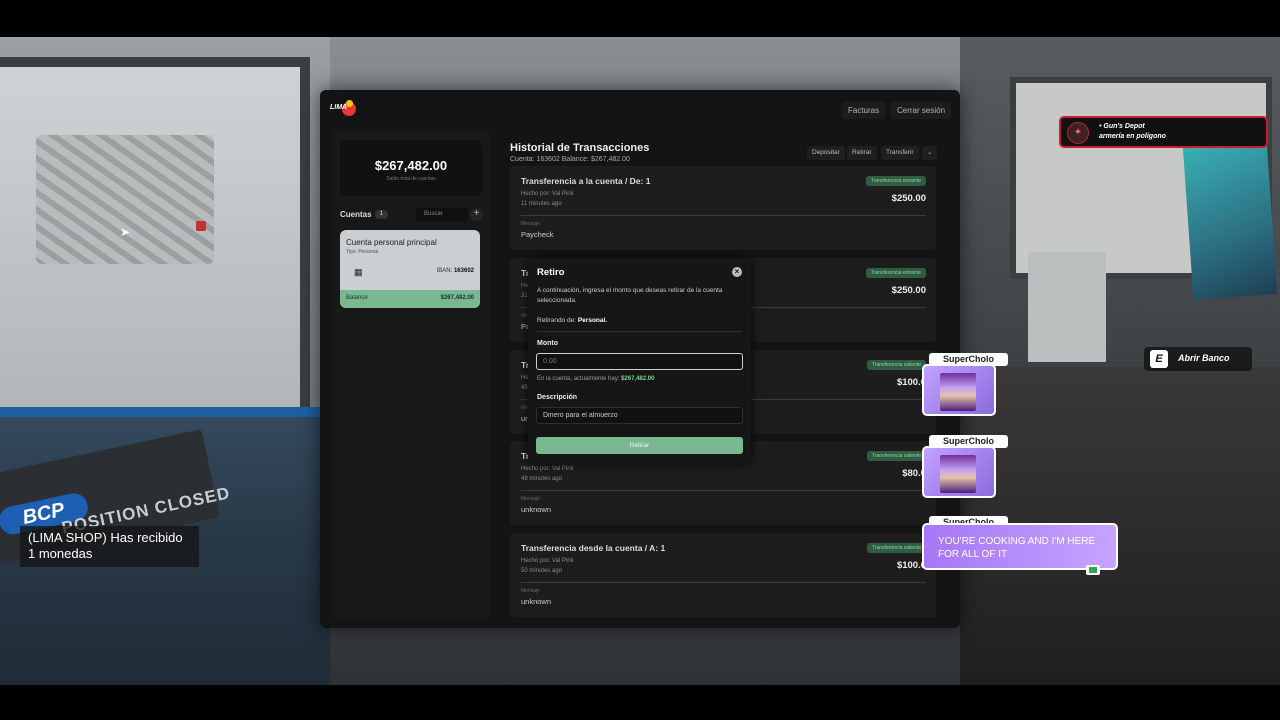  I want to click on accounts-label: Cuentas, so click(356, 214).